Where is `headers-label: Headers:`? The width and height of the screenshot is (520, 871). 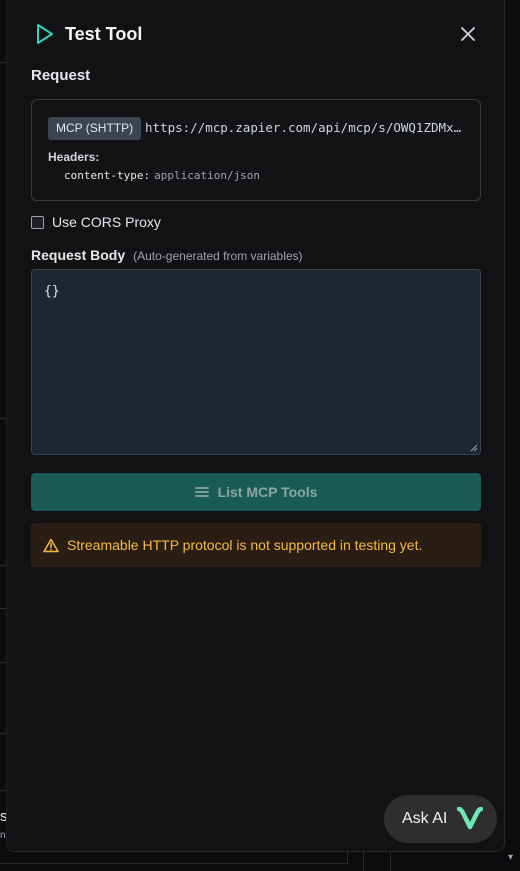 headers-label: Headers: is located at coordinates (74, 157).